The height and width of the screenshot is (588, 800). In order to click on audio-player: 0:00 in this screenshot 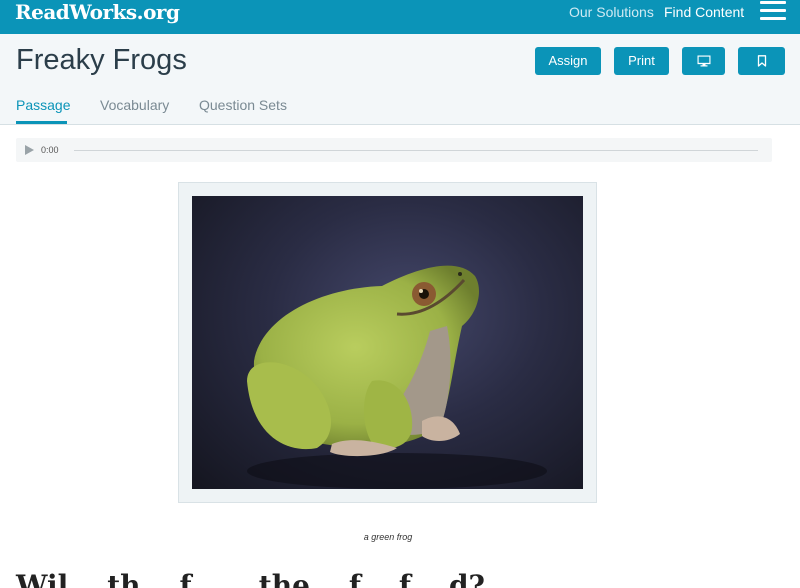, I will do `click(394, 150)`.